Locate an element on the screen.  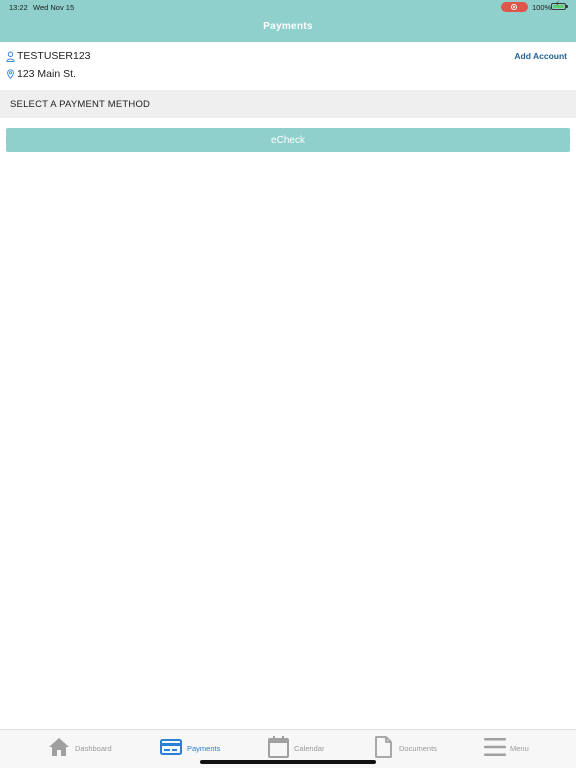
location-pin-icon is located at coordinates (10, 74).